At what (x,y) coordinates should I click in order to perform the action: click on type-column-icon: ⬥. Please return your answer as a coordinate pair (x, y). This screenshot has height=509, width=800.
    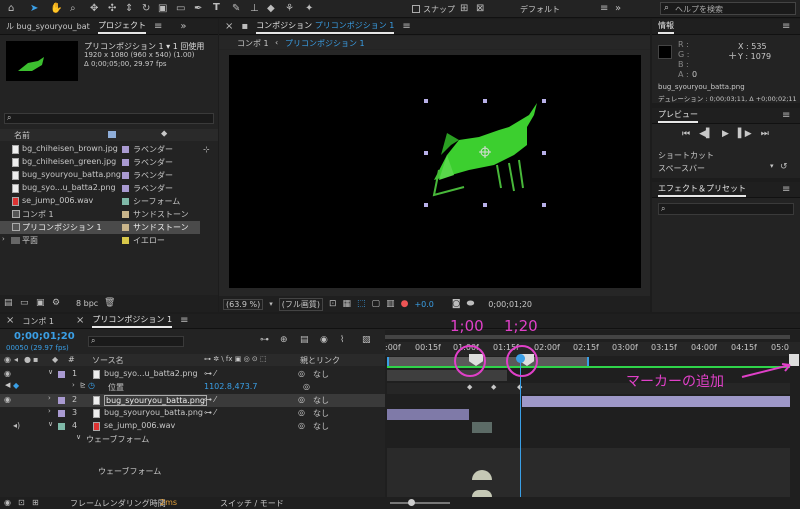
    Looking at the image, I should click on (164, 134).